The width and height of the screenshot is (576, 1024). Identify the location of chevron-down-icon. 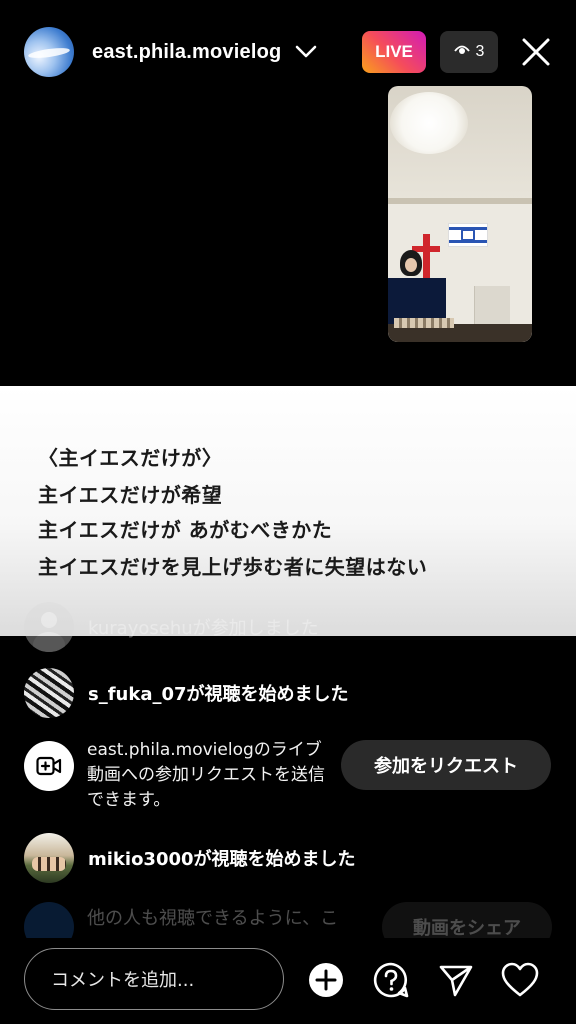
(306, 52).